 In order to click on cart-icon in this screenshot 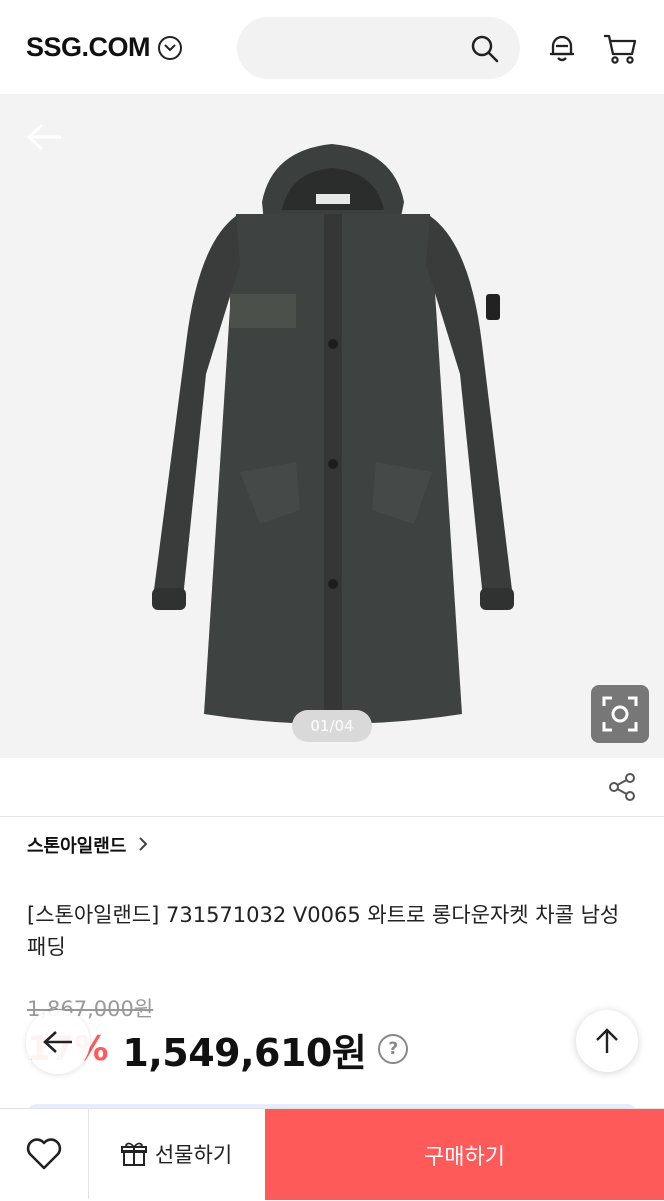, I will do `click(620, 51)`.